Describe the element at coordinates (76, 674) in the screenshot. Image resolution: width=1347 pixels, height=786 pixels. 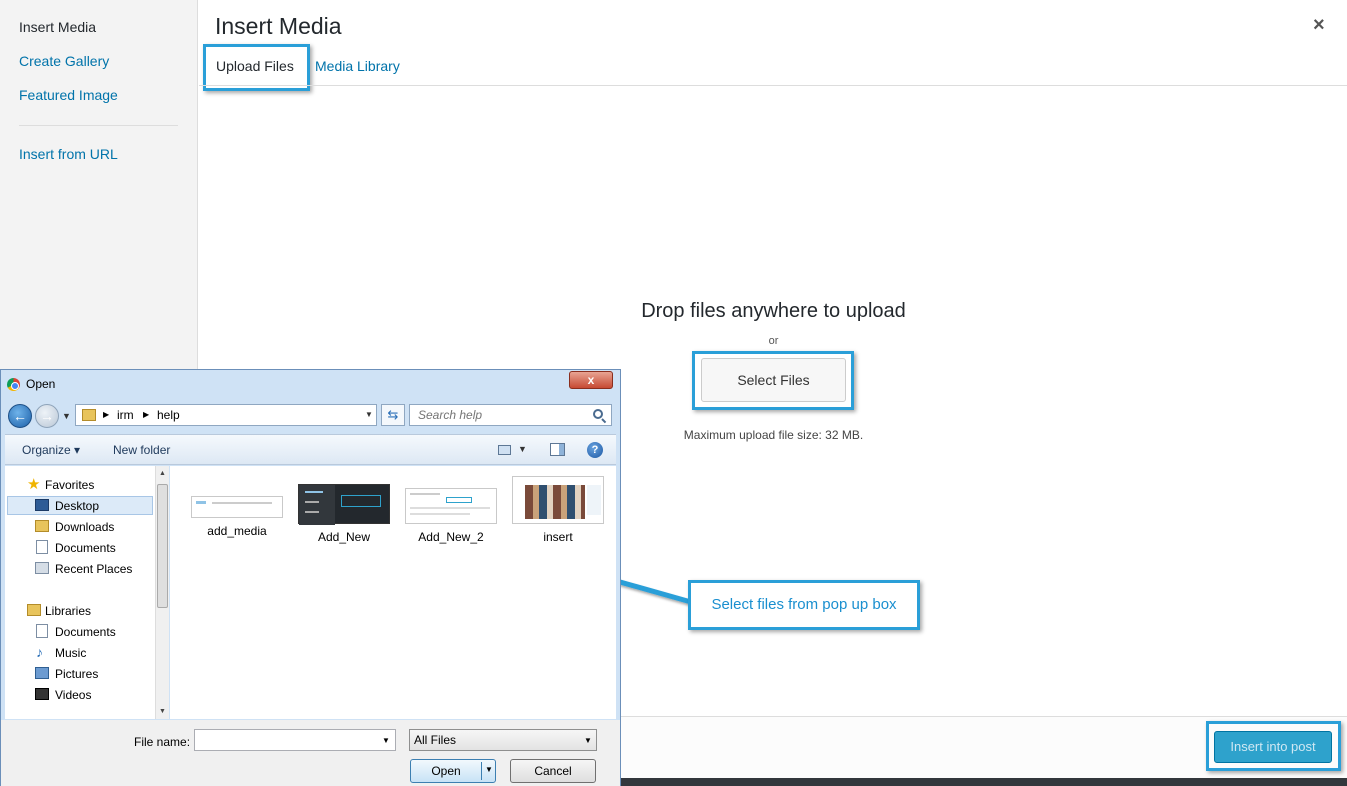
I see `nav-item-pictures: Pictures` at that location.